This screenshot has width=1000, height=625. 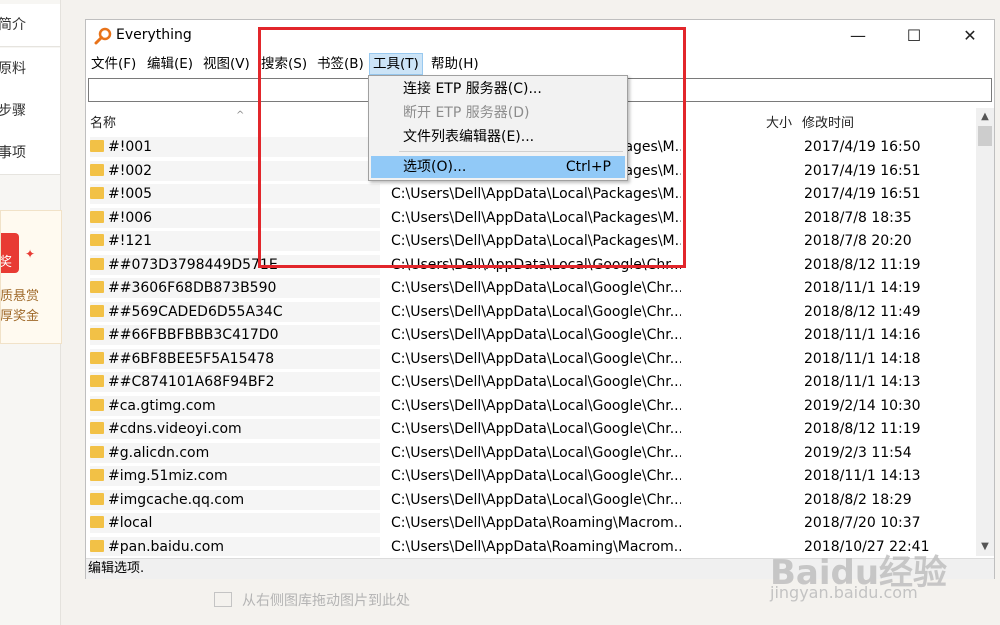 What do you see at coordinates (914, 36) in the screenshot?
I see `maximize-button: ☐` at bounding box center [914, 36].